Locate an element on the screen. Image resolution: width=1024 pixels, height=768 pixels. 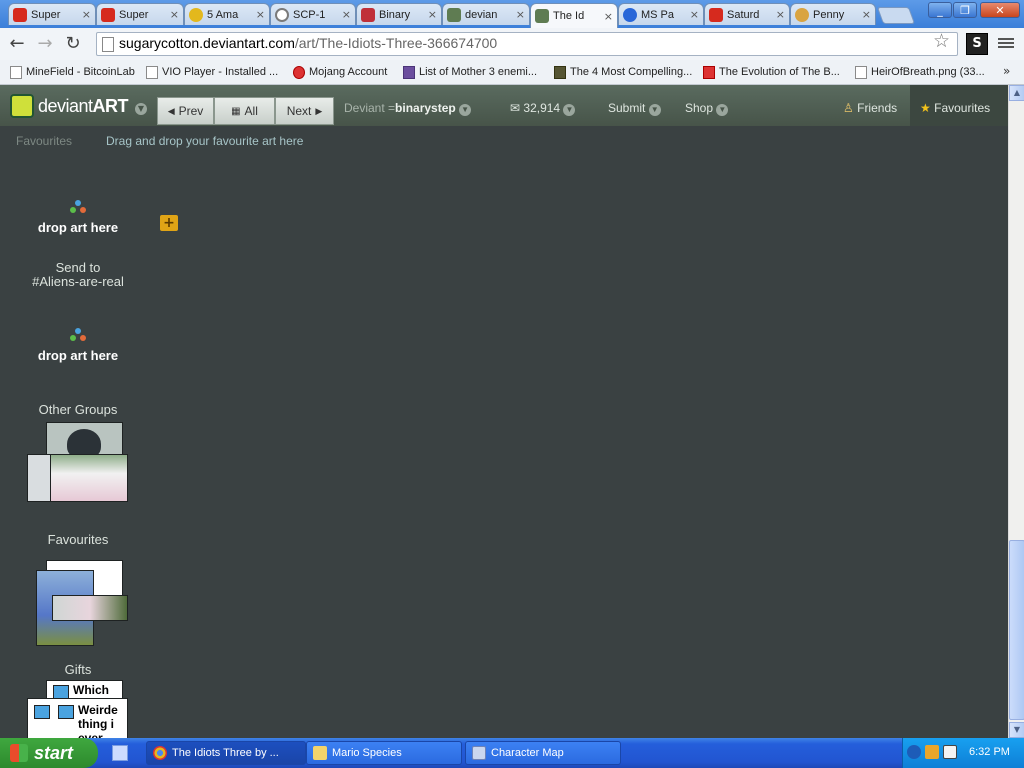
other-groups-label: Other Groups is located at coordinates (79, 409).